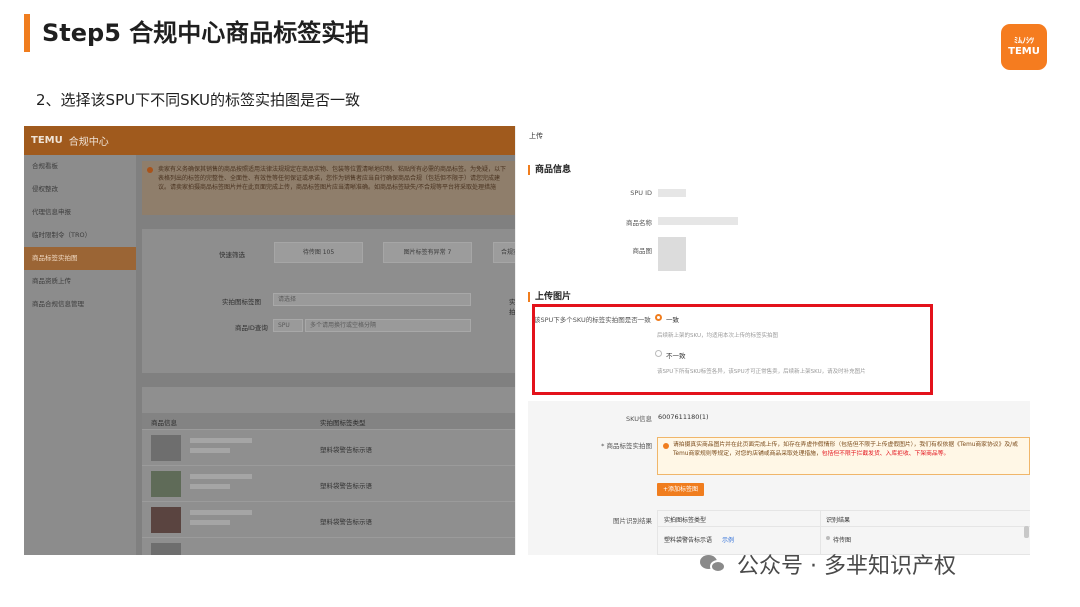  I want to click on logo-text: TEMU, so click(1024, 51).